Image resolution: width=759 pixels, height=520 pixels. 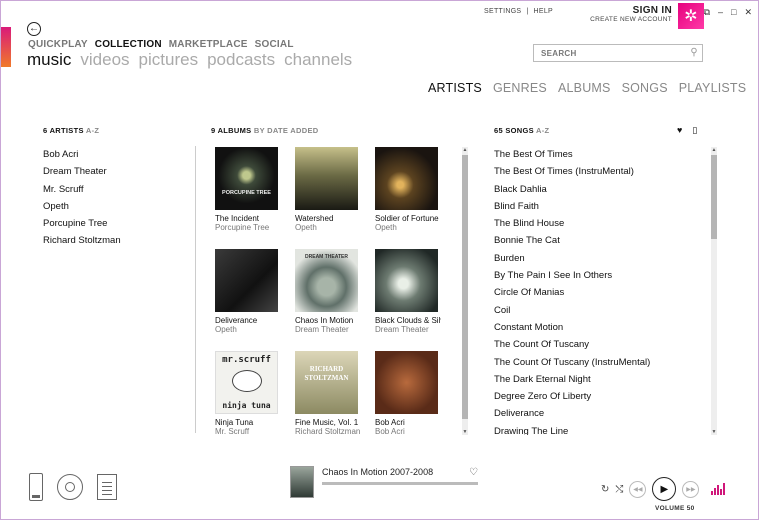 I want to click on tab-quickplay: QUICKPLAY, so click(x=58, y=44).